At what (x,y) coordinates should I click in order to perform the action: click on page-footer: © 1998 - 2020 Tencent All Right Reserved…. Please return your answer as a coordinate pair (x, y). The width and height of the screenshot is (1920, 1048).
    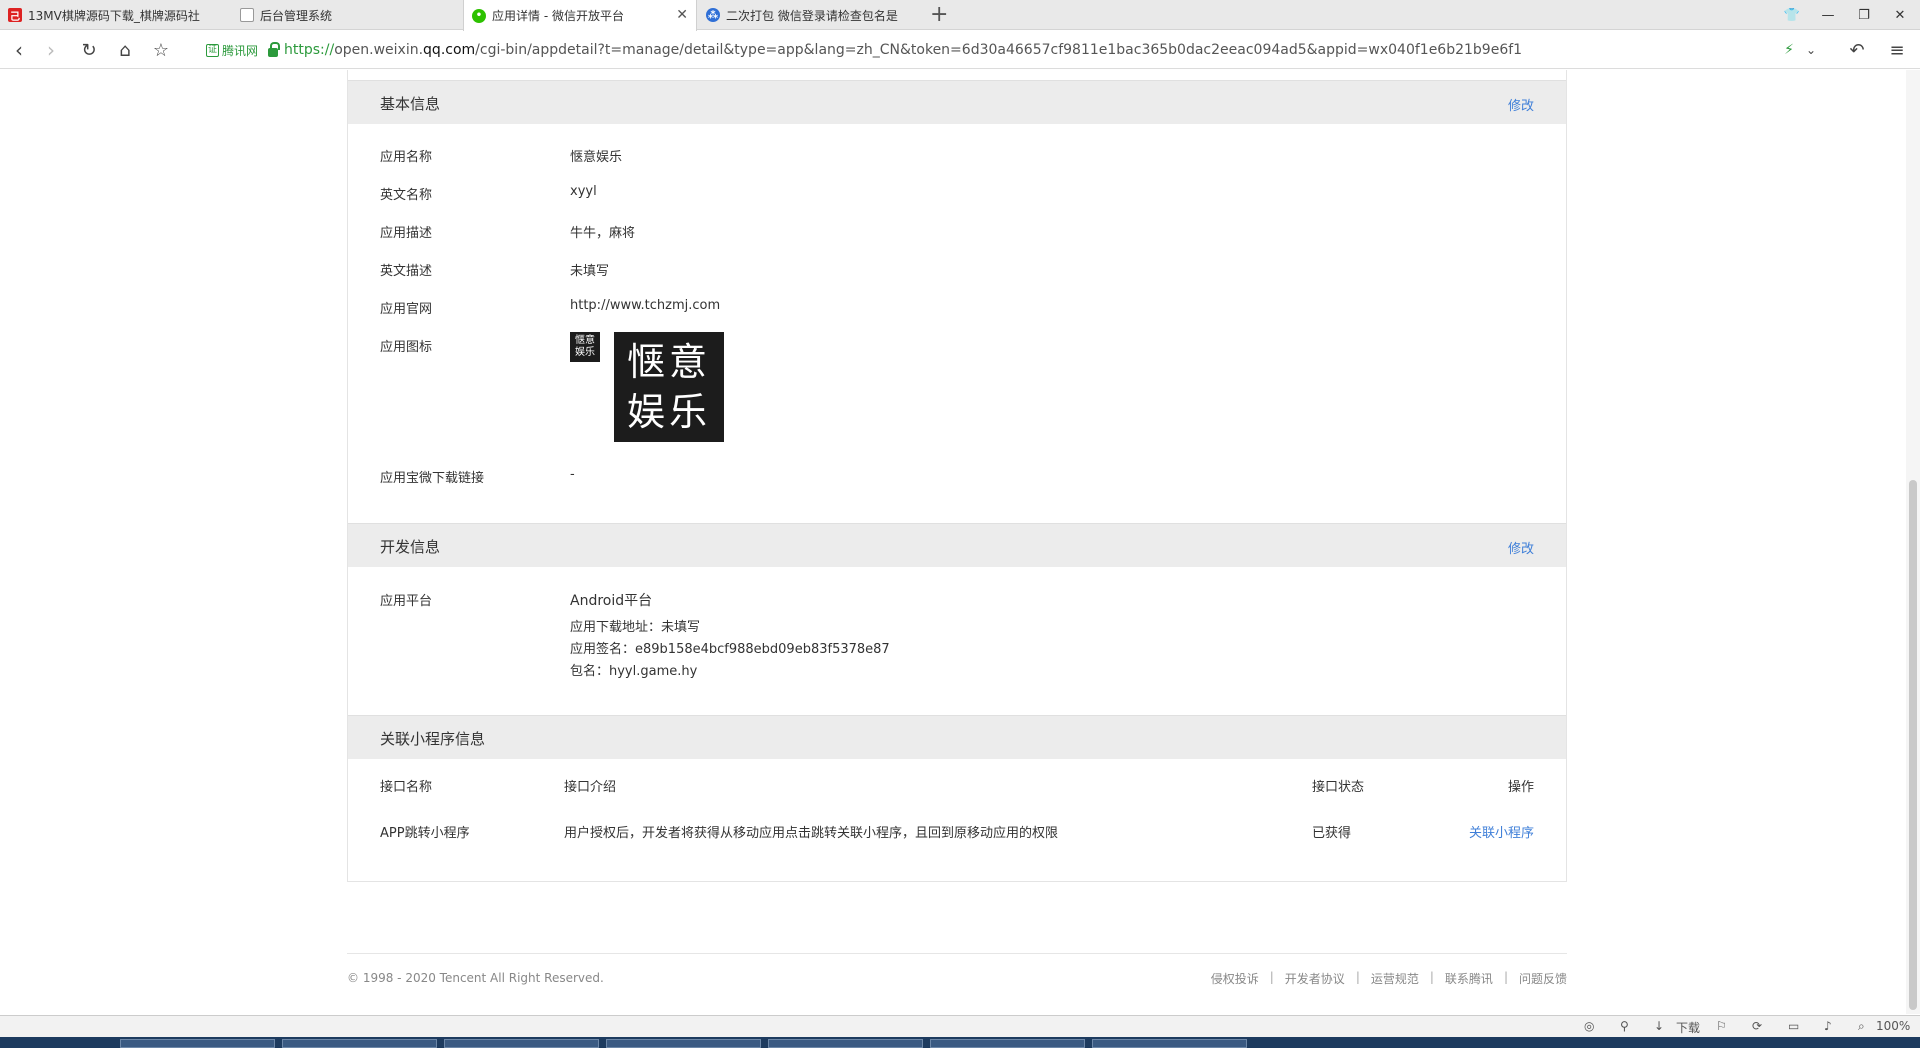
    Looking at the image, I should click on (957, 973).